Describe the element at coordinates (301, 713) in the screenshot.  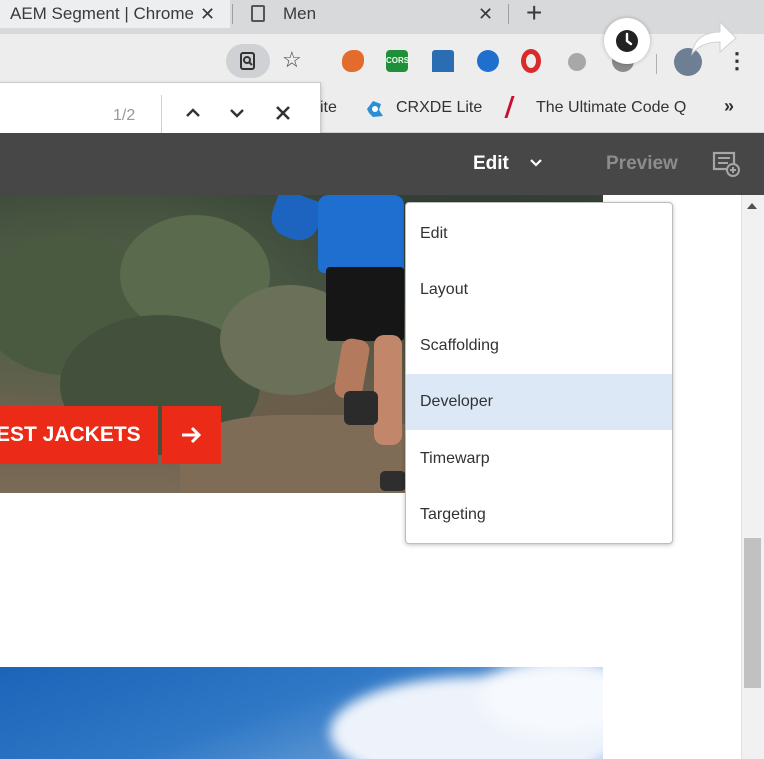
I see `sky-image` at that location.